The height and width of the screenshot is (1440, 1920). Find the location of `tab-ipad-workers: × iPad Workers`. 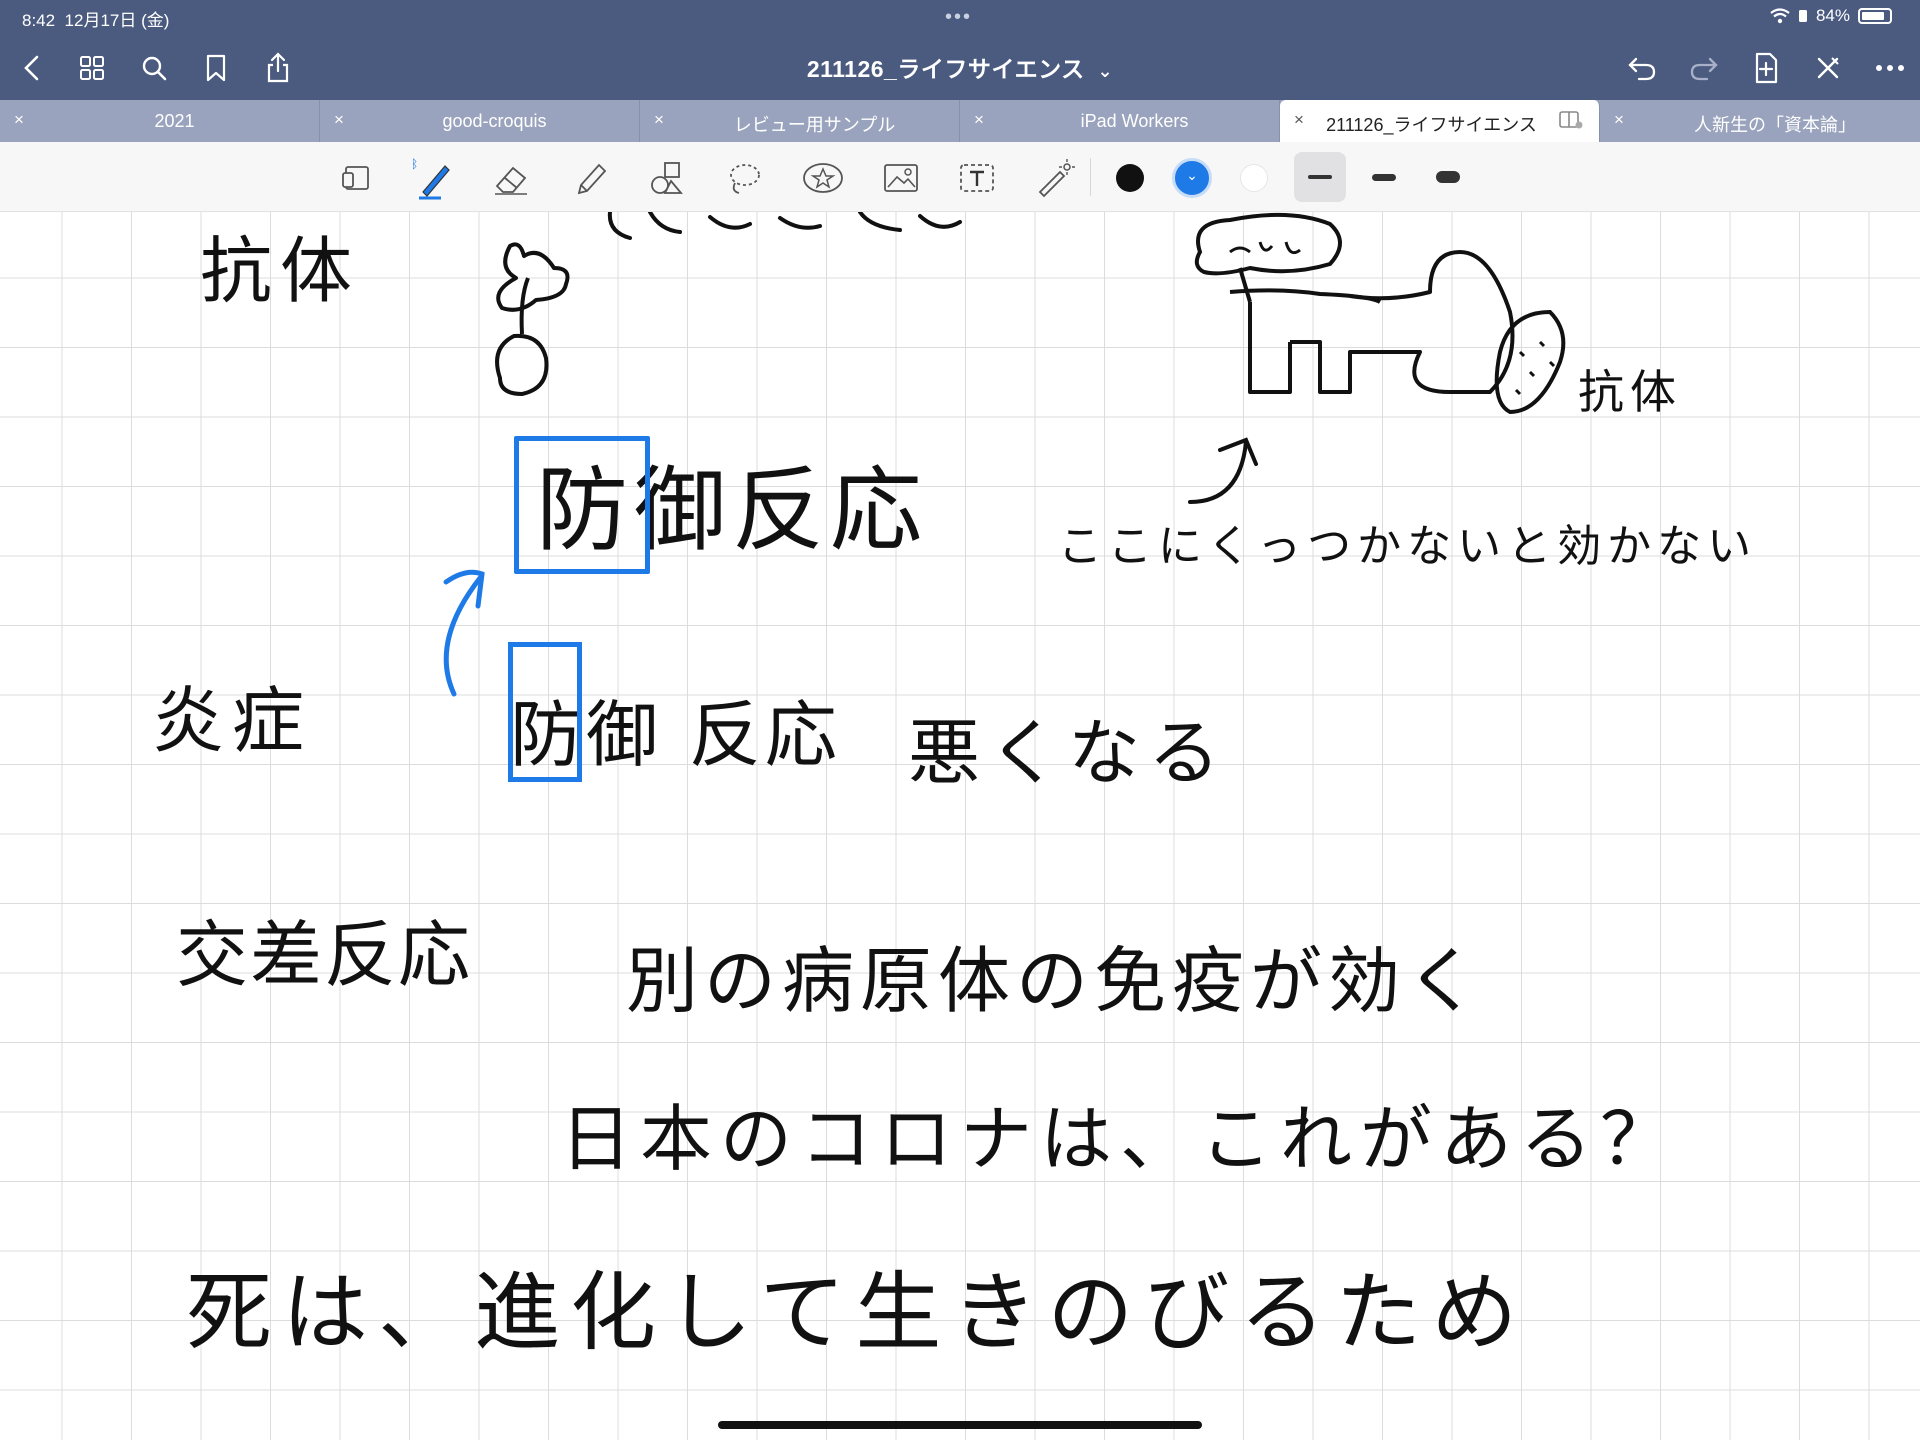

tab-ipad-workers: × iPad Workers is located at coordinates (1120, 121).